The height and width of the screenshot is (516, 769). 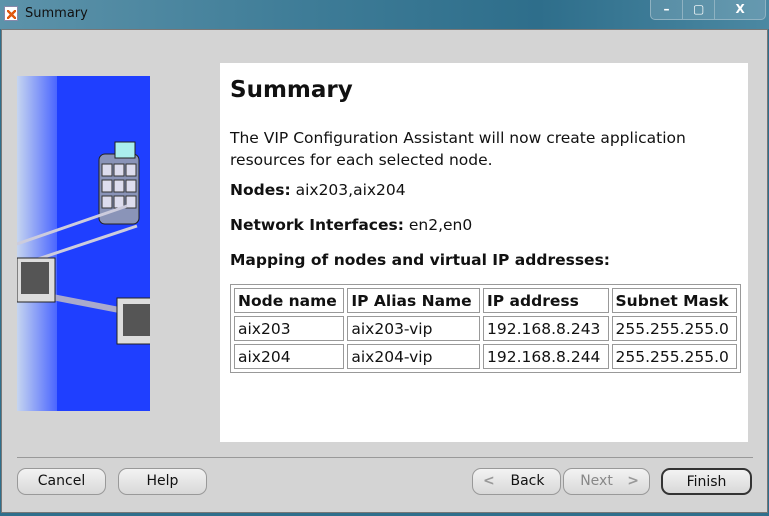 I want to click on window-title: Summary, so click(x=56, y=13).